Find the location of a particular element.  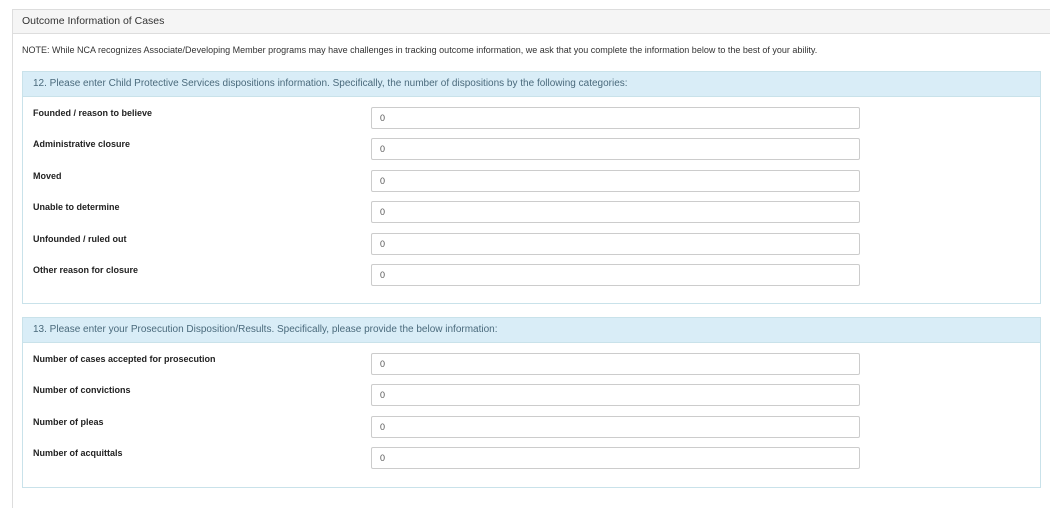

pleas-row: Number of pleas is located at coordinates (531, 428).